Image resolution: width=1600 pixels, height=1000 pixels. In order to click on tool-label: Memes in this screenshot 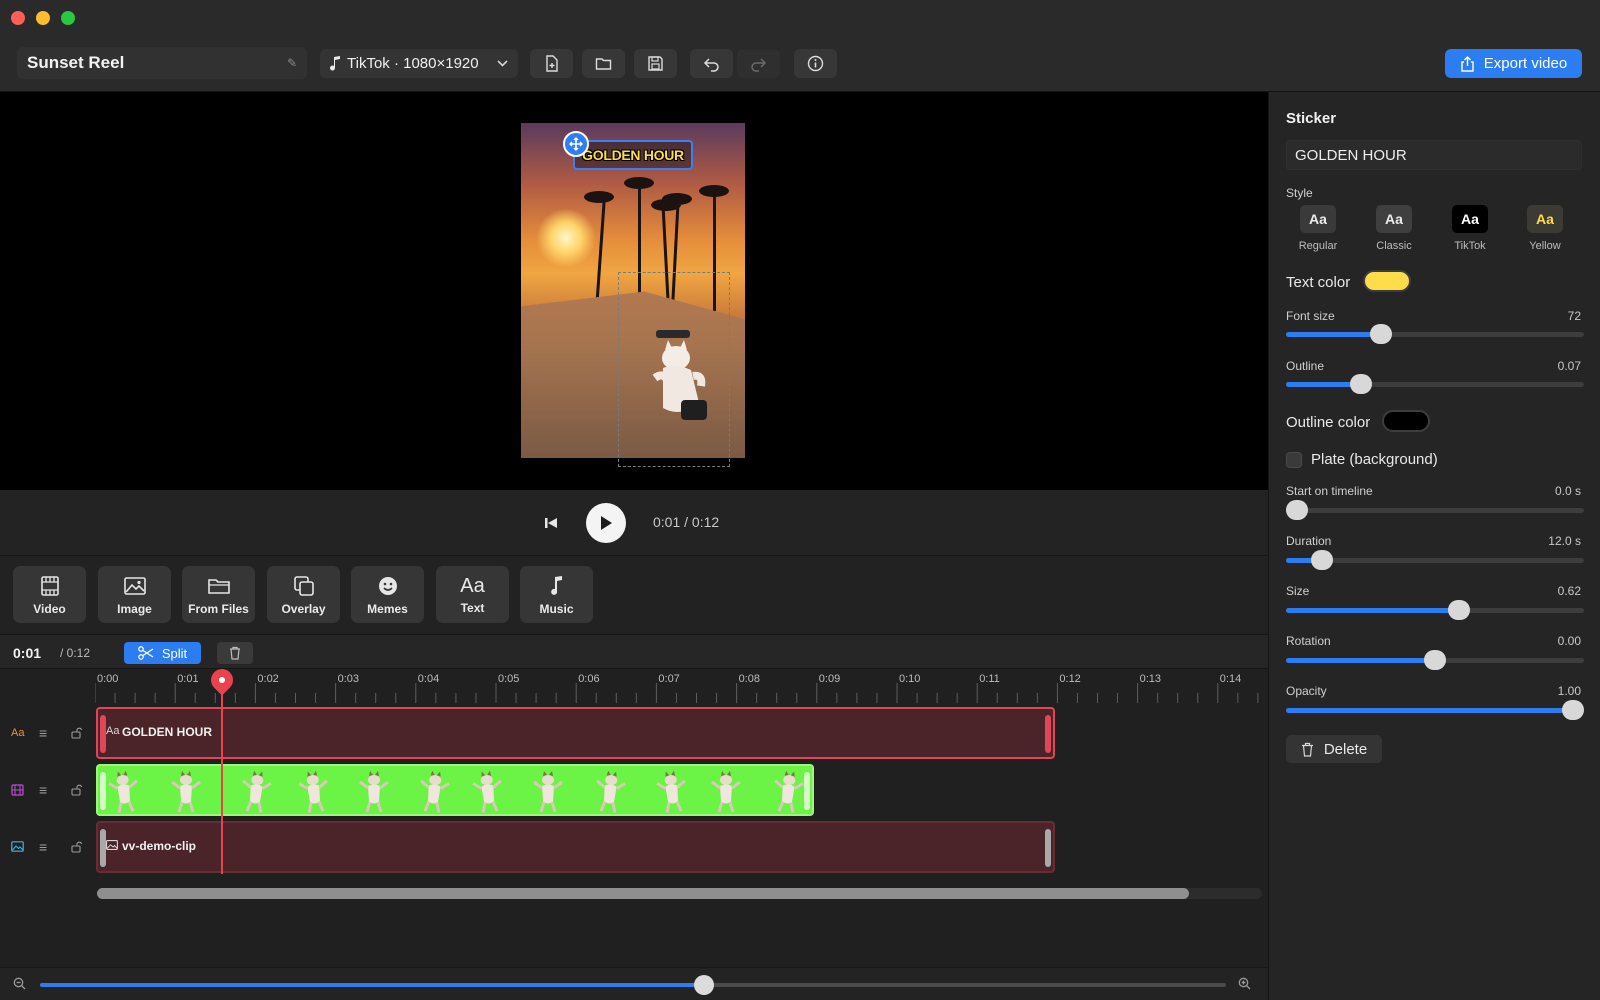, I will do `click(387, 608)`.